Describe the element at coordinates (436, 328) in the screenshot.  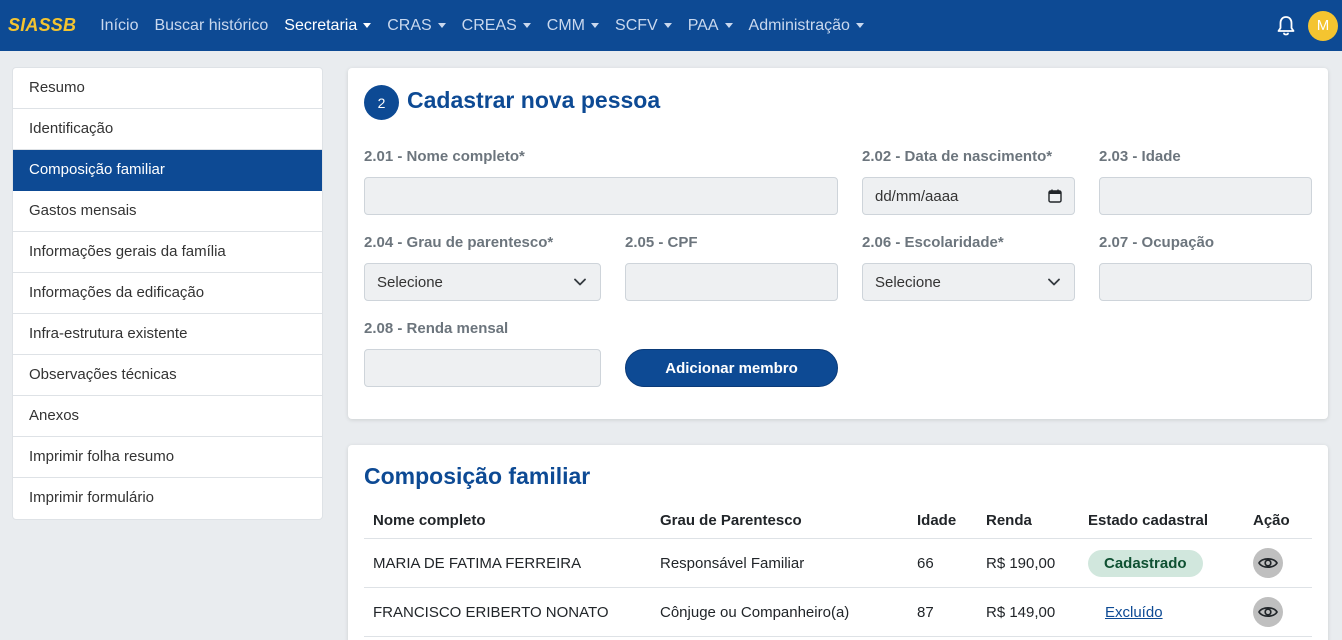
I see `renda-label: 2.08 - Renda mensal` at that location.